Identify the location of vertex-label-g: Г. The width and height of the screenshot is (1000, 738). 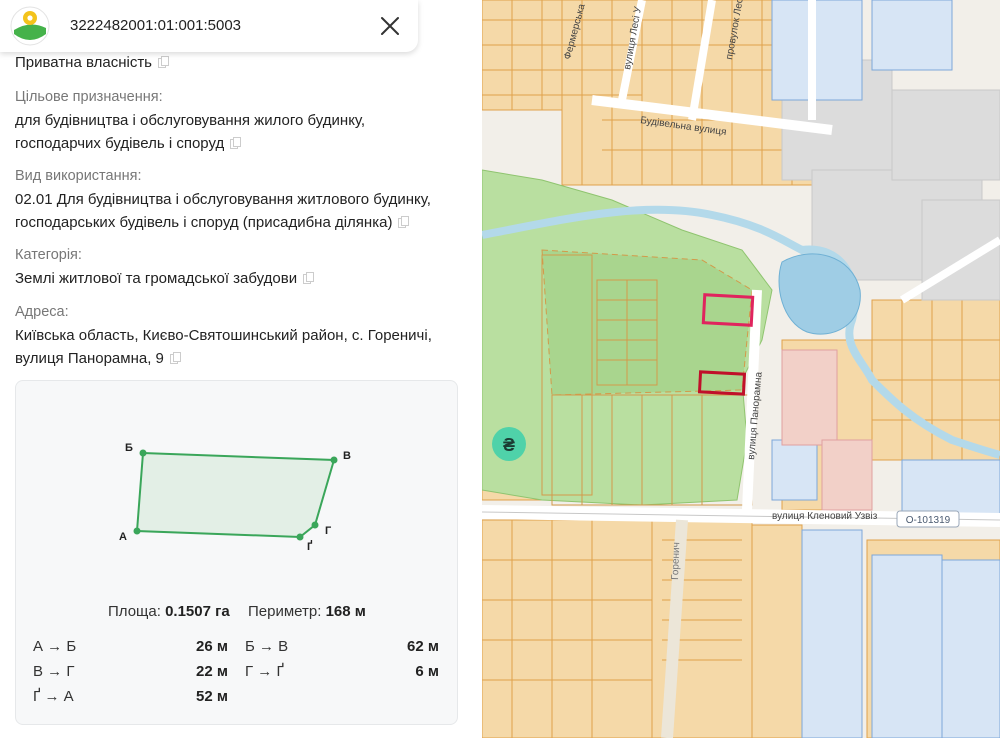
(328, 531).